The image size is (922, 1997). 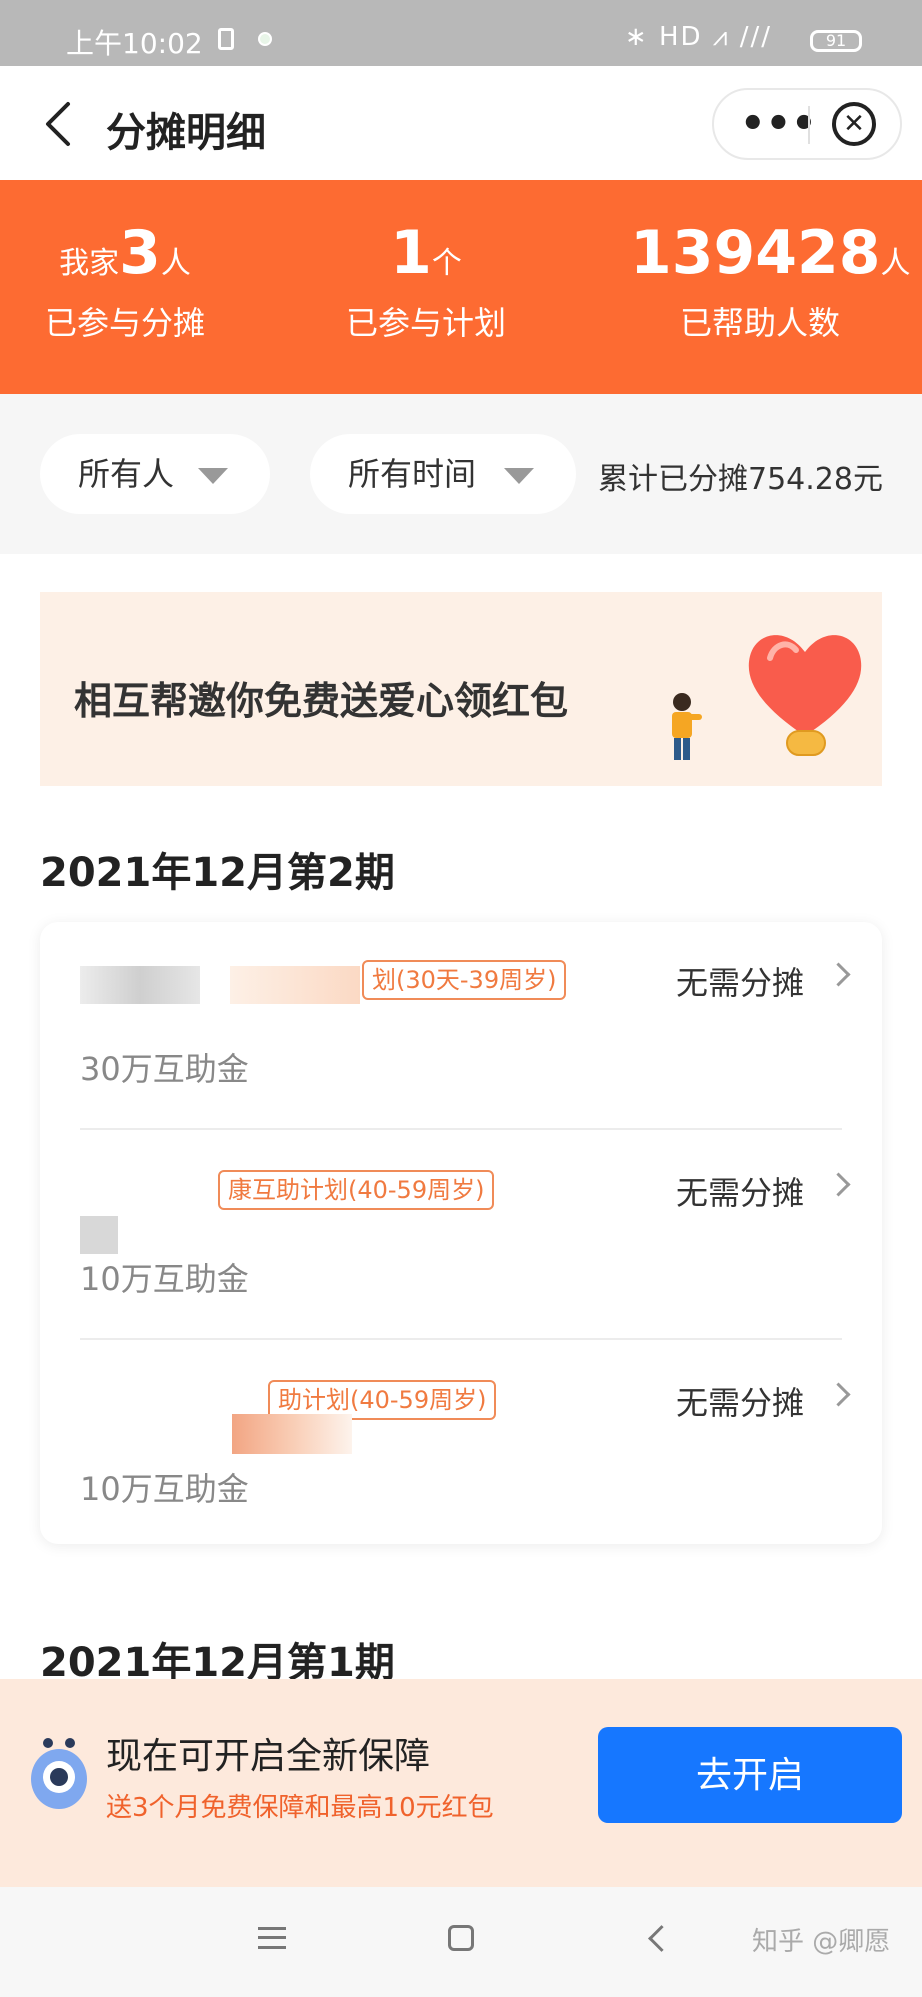 I want to click on promo-banner: 相互帮邀你免费送爱心领红包, so click(x=461, y=689).